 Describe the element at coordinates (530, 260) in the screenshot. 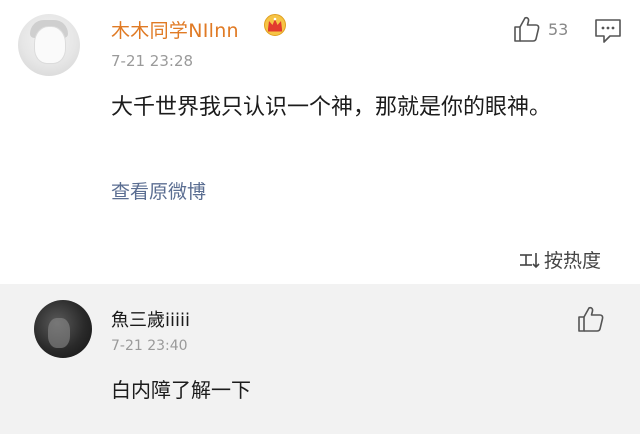

I see `sort-icon` at that location.